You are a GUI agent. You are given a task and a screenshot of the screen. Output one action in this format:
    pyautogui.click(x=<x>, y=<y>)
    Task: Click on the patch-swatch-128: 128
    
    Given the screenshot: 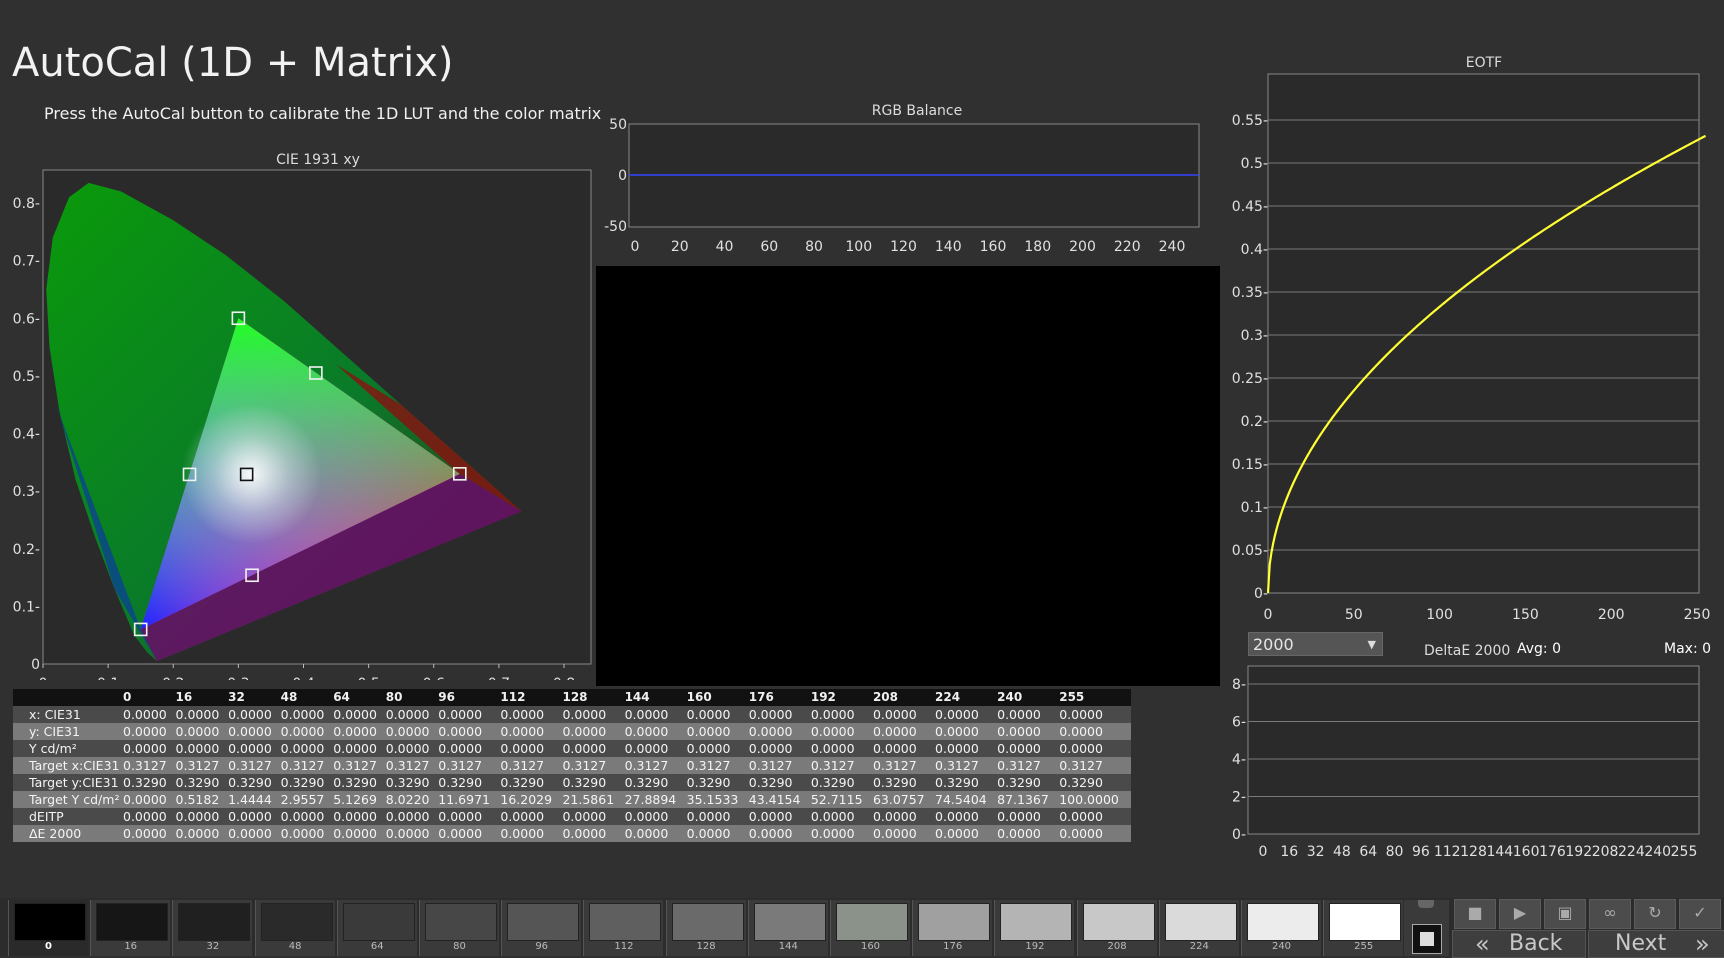 What is the action you would take?
    pyautogui.click(x=705, y=928)
    